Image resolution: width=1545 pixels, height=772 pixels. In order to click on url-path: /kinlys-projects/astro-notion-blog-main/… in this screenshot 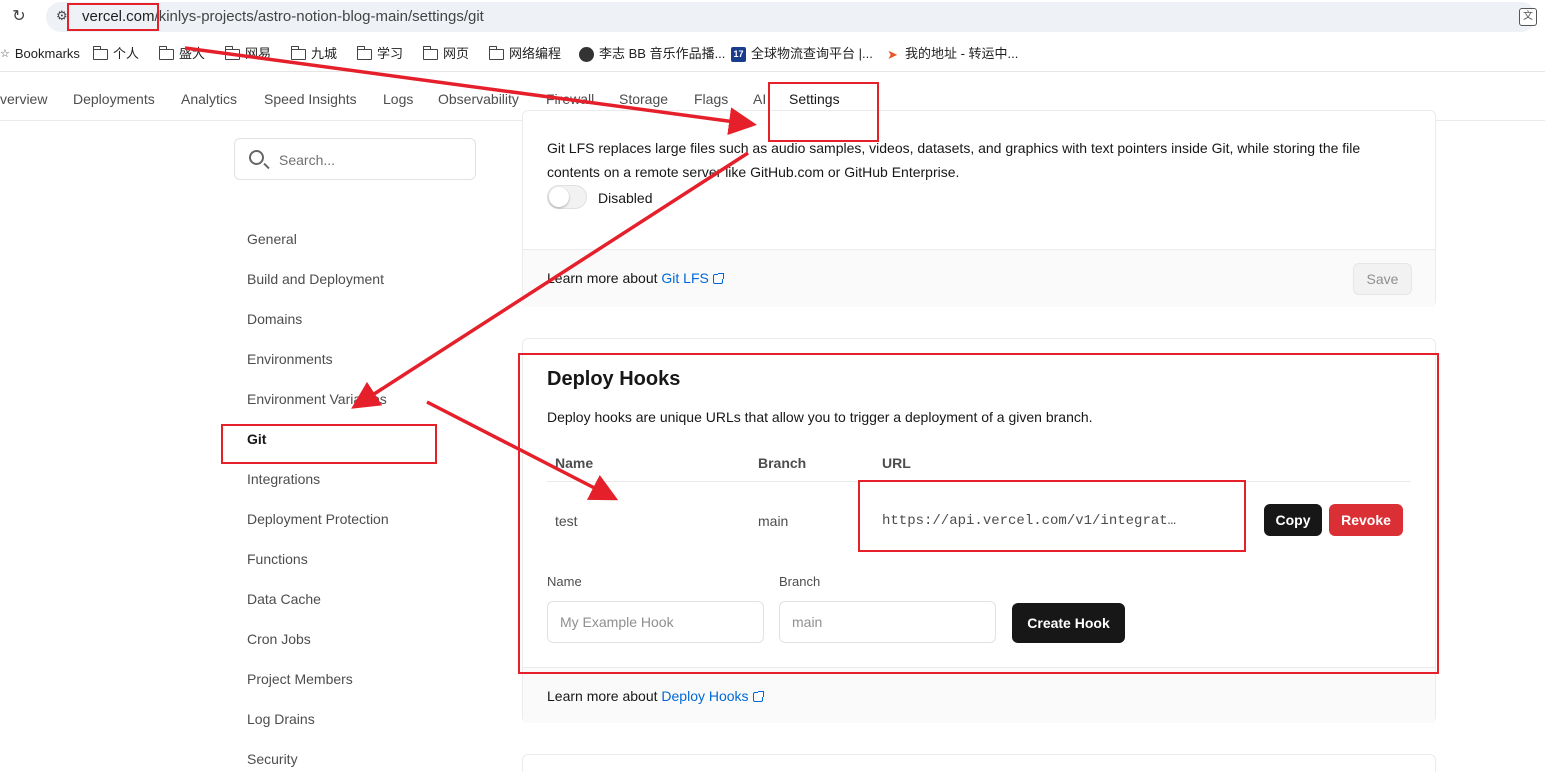, I will do `click(319, 16)`.